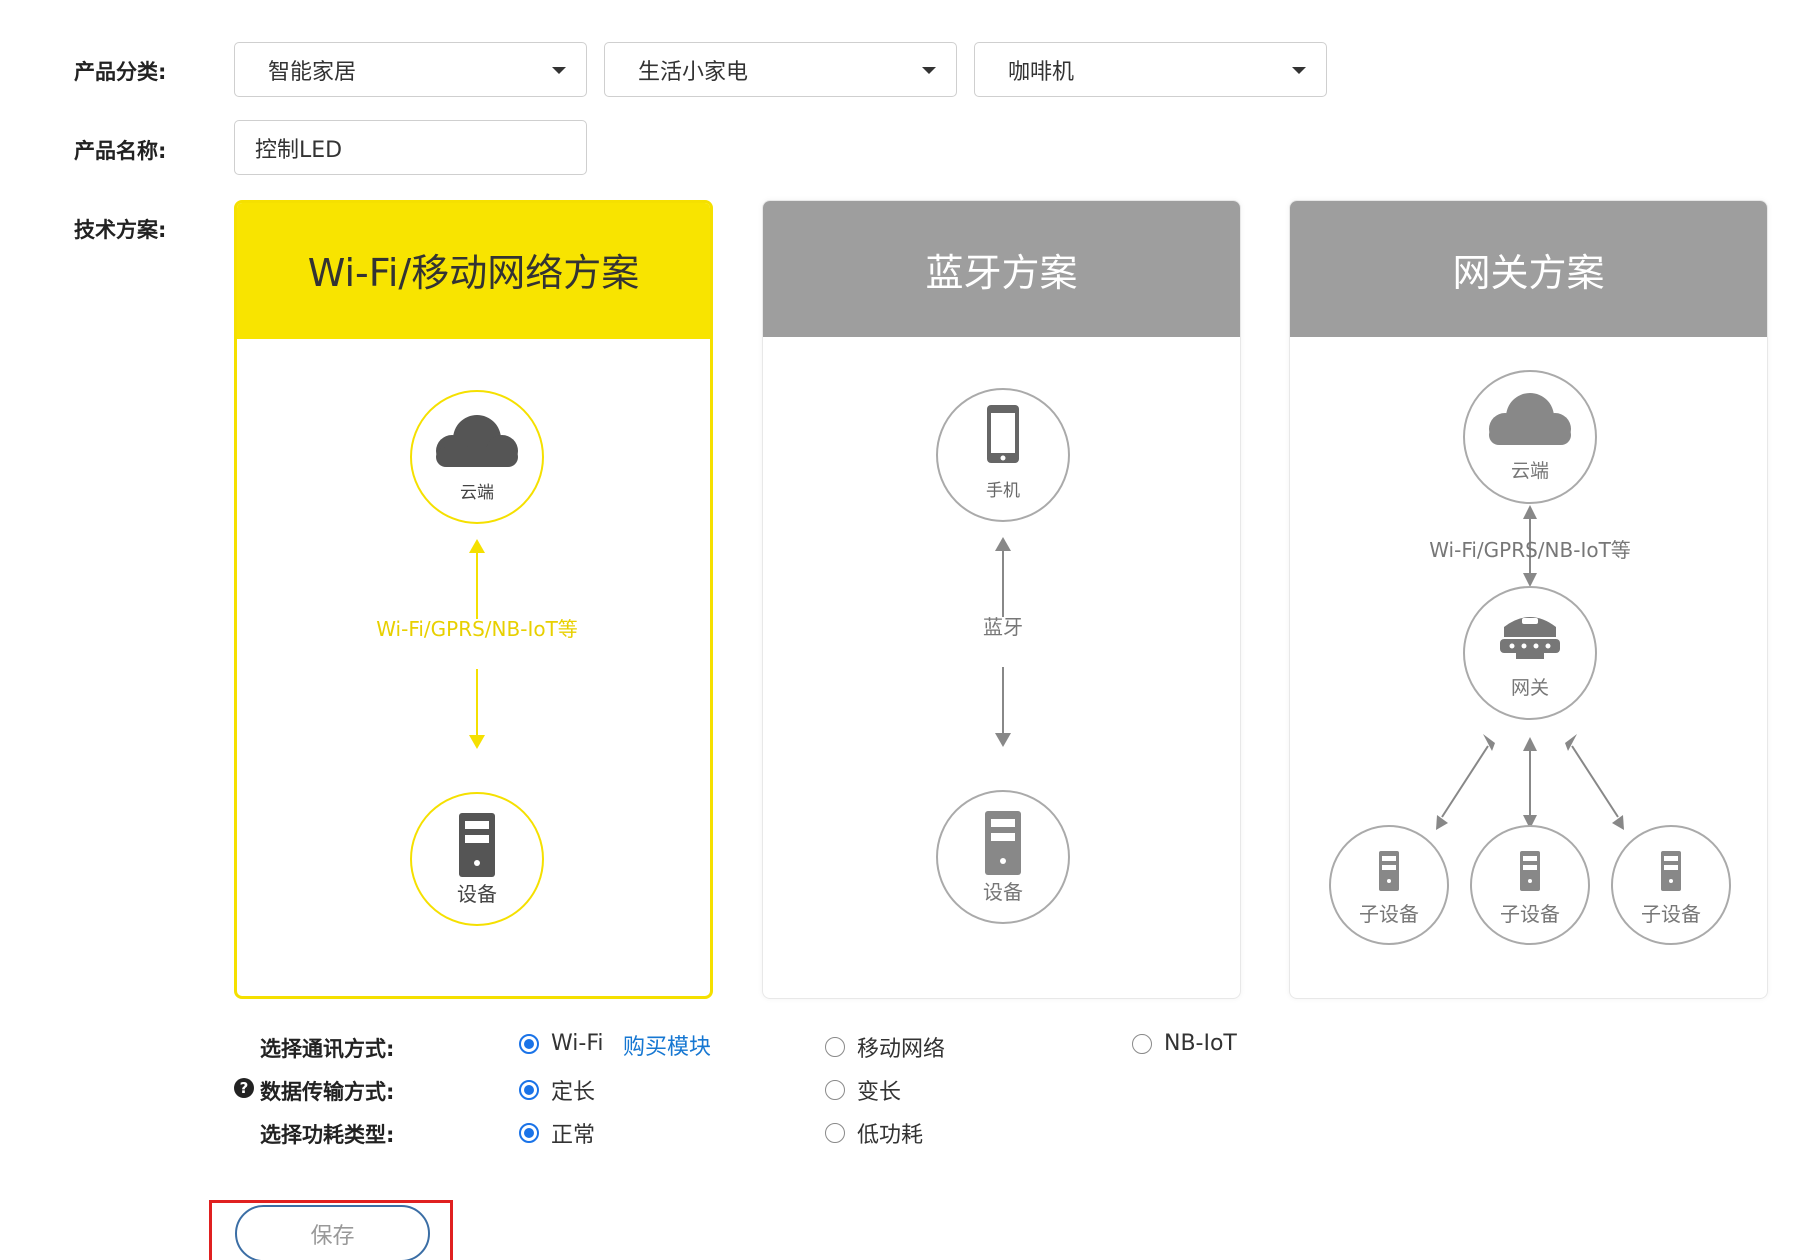  What do you see at coordinates (1530, 550) in the screenshot?
I see `gateway-link-label: Wi-Fi/GPRS/NB-IoT等` at bounding box center [1530, 550].